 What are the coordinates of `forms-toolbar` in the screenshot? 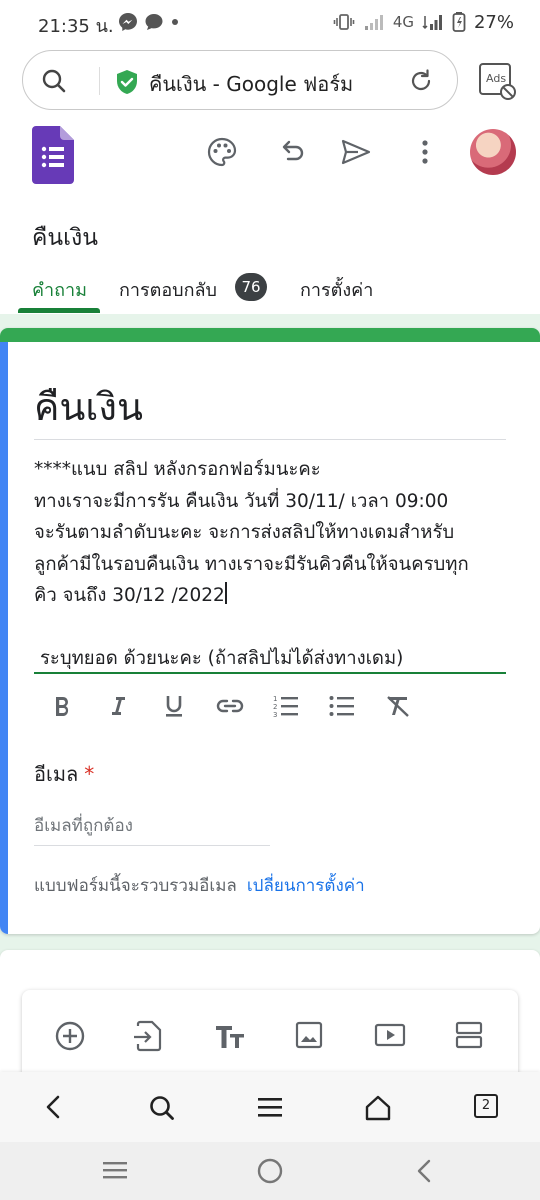 It's located at (270, 158).